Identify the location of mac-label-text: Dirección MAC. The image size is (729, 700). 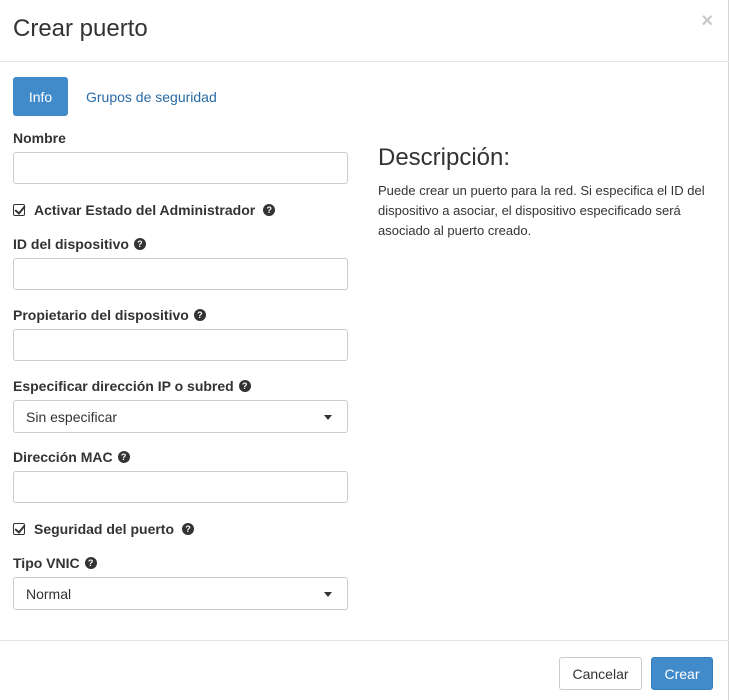
(63, 457).